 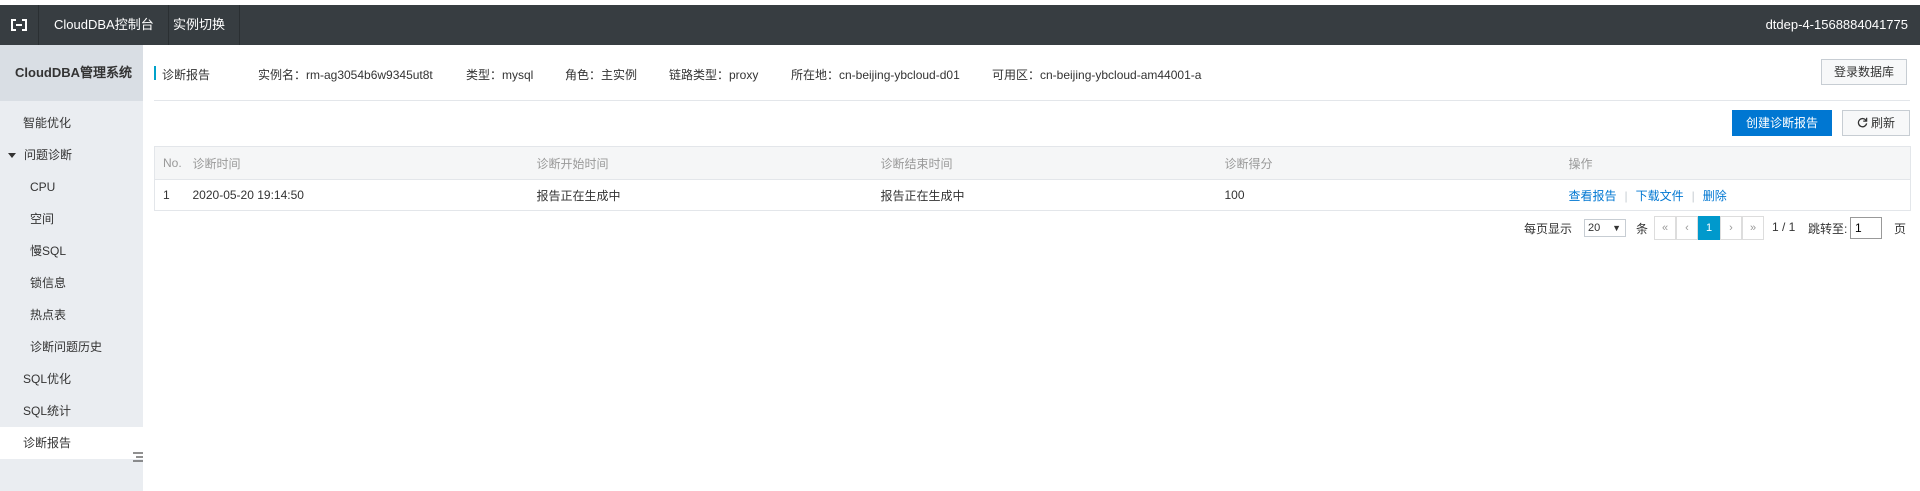 I want to click on sidebar-item-label: 问题诊断, so click(x=48, y=155).